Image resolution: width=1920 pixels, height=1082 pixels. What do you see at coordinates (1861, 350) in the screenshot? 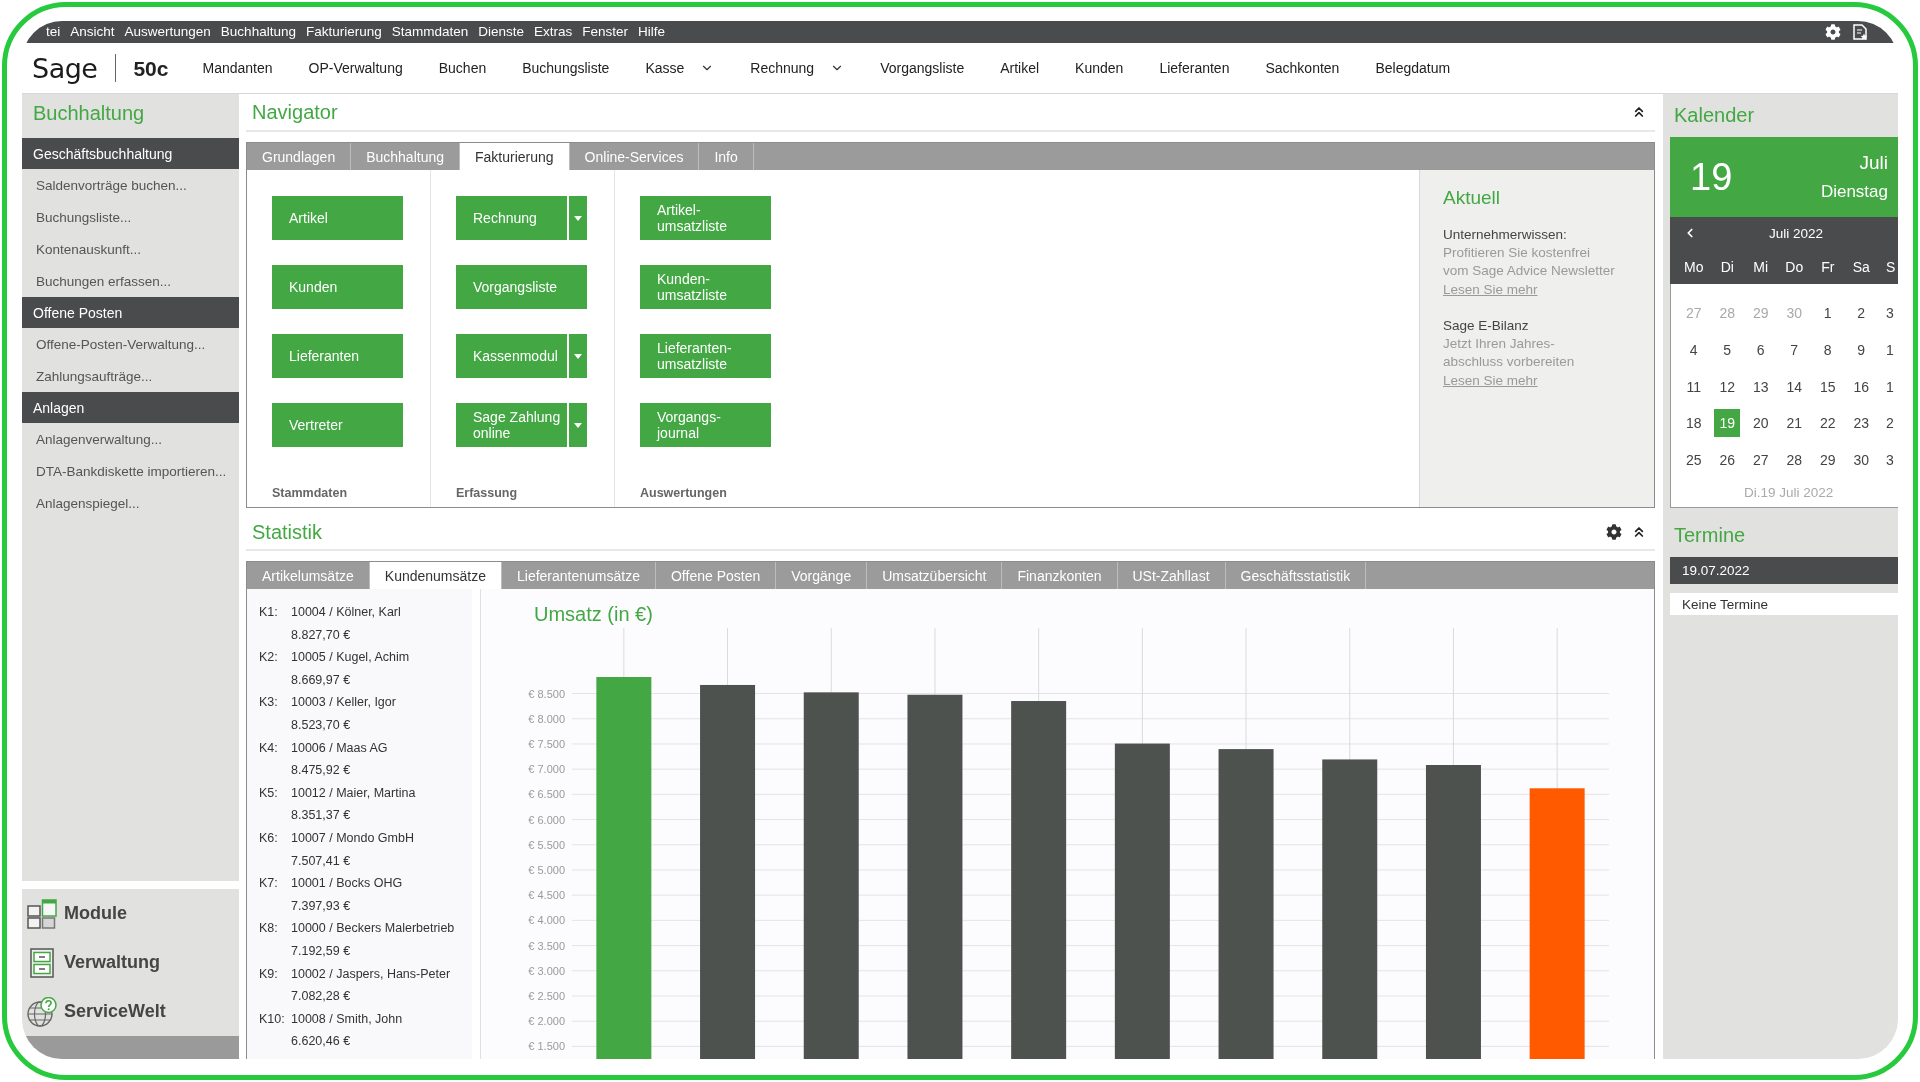
I see `calendar-day: 9` at bounding box center [1861, 350].